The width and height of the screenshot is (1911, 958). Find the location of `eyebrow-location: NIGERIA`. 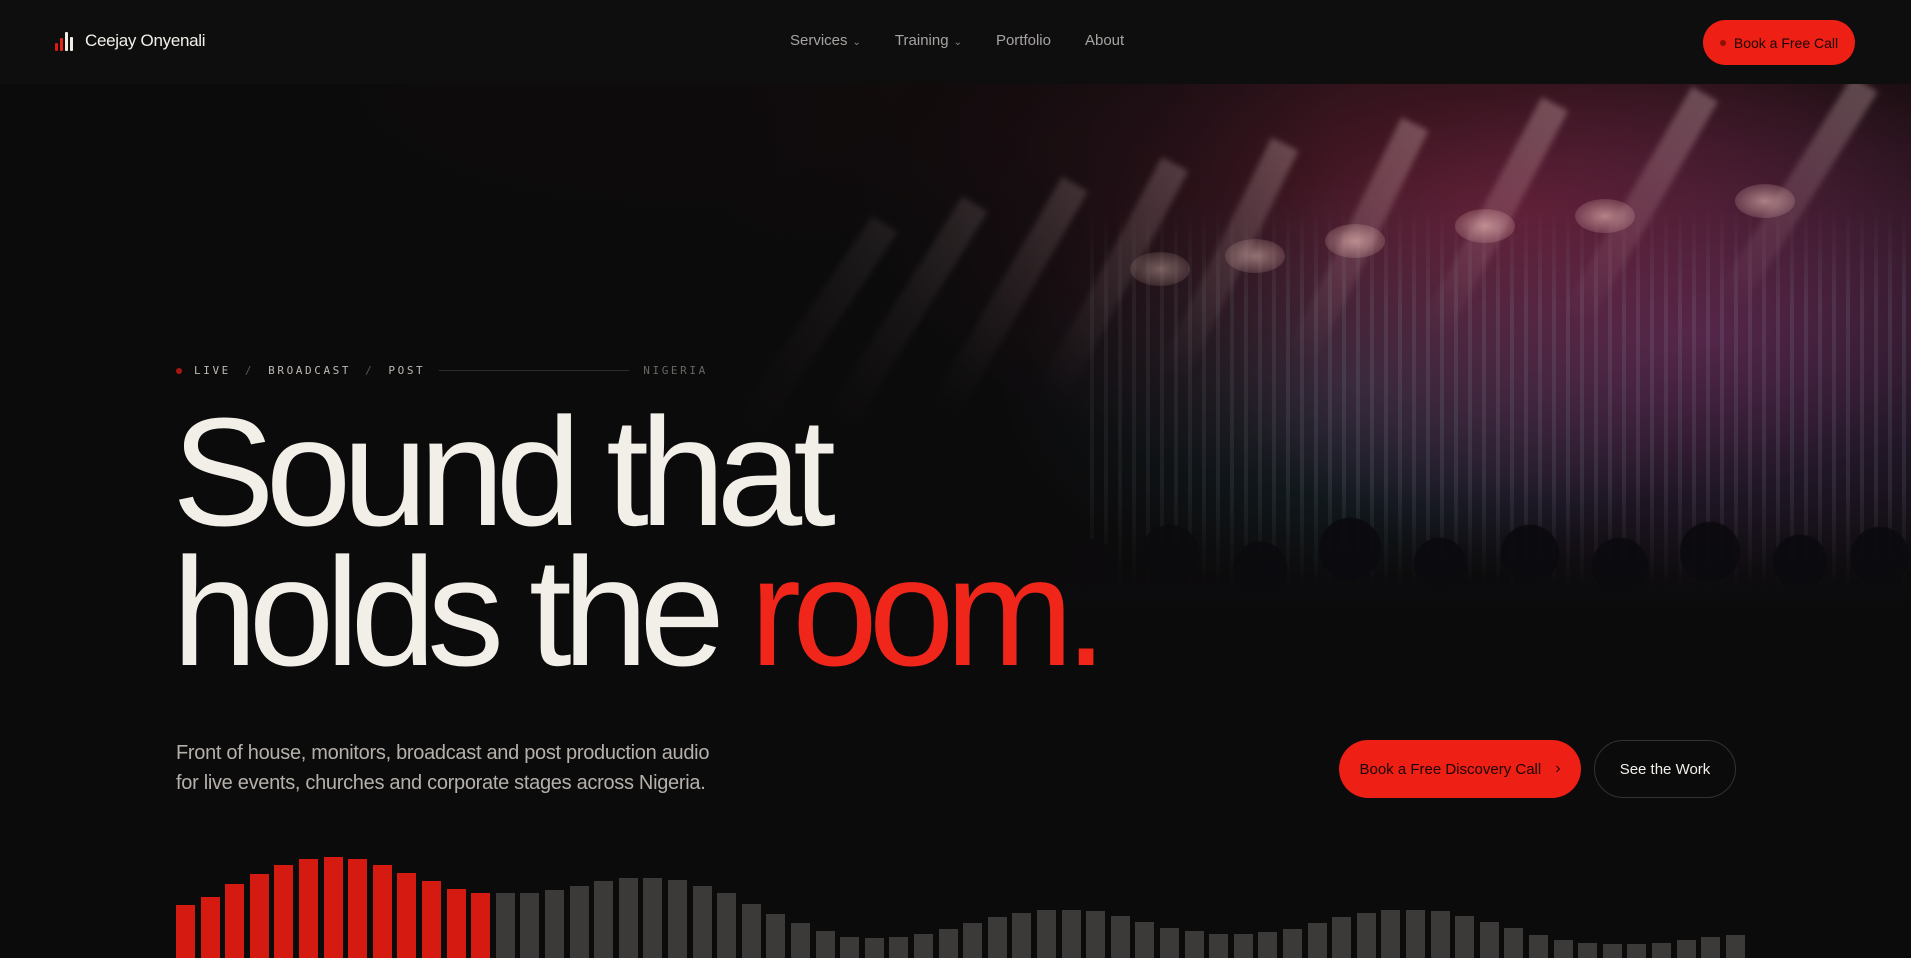

eyebrow-location: NIGERIA is located at coordinates (675, 370).